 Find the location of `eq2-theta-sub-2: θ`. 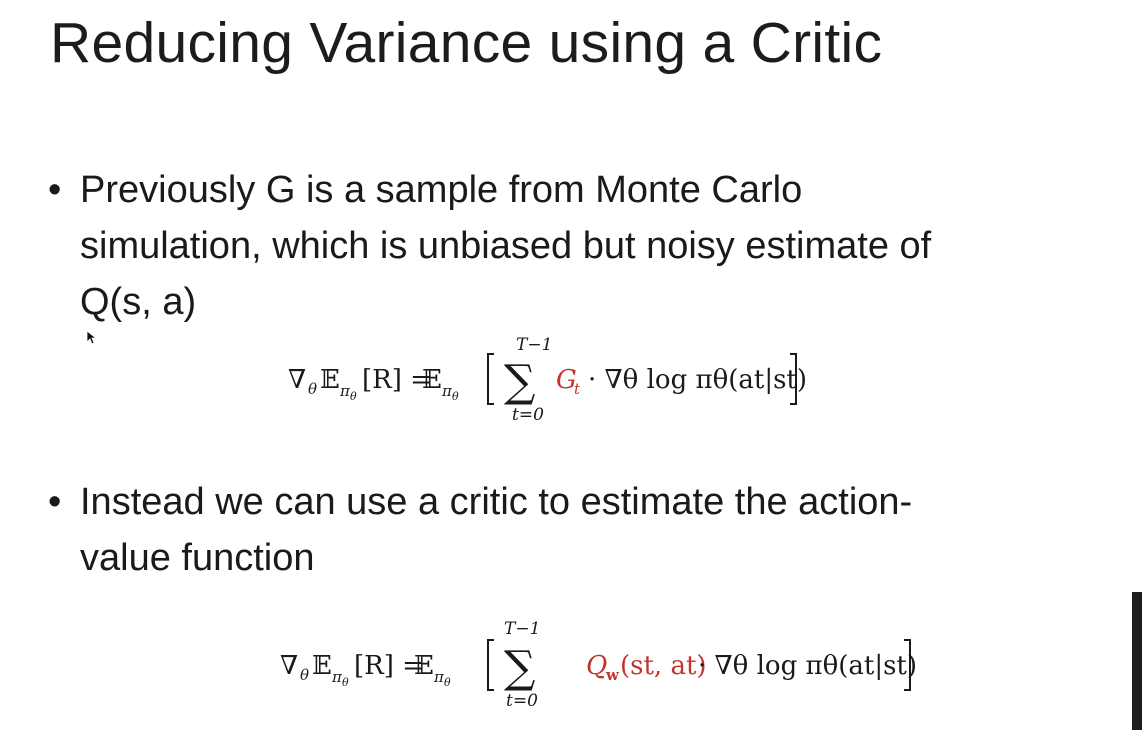

eq2-theta-sub-2: θ is located at coordinates (447, 682).